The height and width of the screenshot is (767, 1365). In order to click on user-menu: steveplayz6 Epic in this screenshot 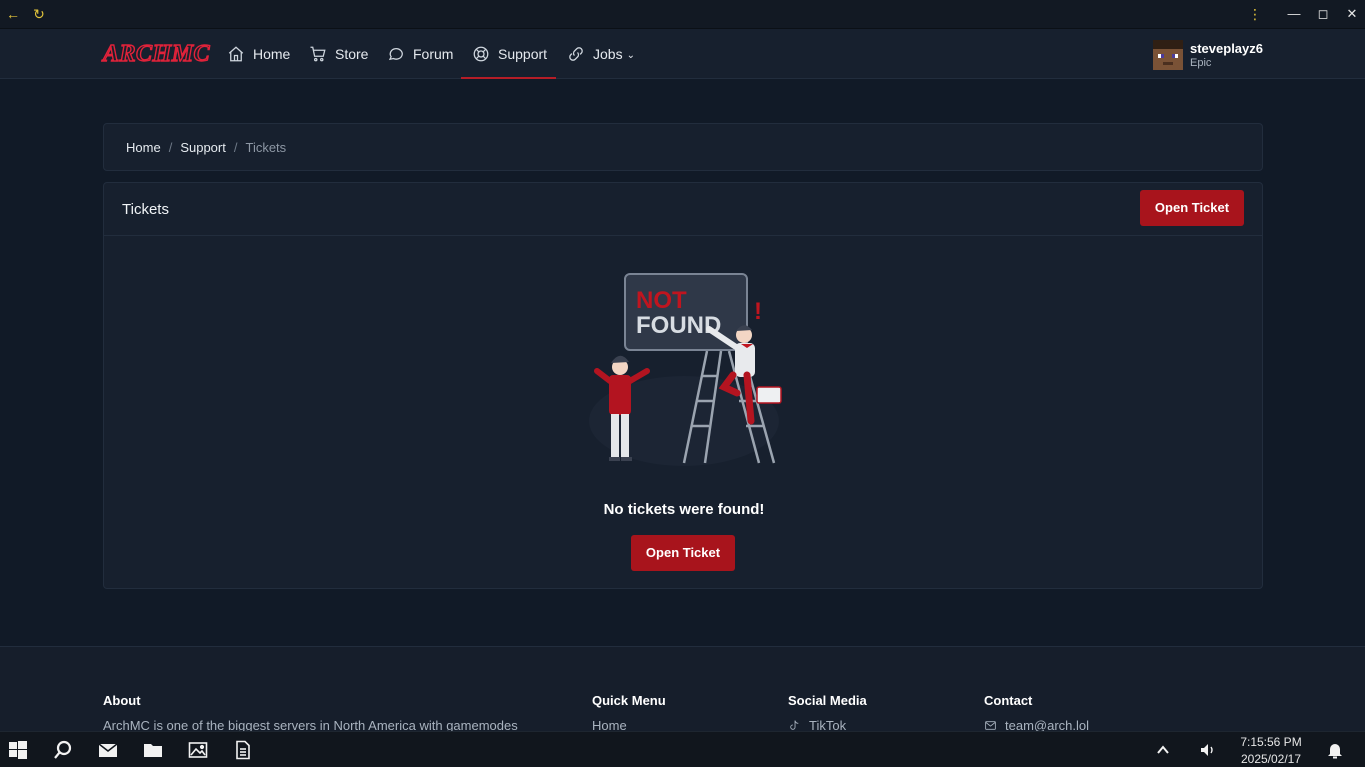, I will do `click(1208, 55)`.